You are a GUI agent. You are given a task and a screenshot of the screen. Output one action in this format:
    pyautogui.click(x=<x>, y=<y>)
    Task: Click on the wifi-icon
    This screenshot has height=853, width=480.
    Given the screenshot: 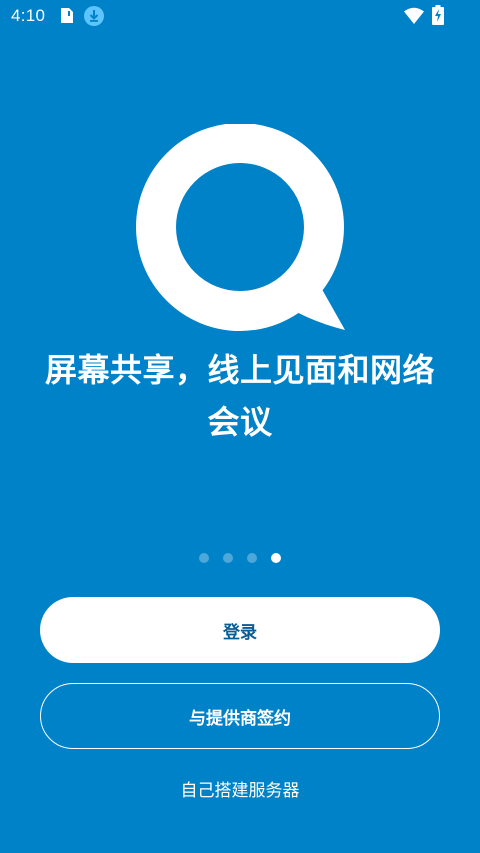 What is the action you would take?
    pyautogui.click(x=414, y=15)
    